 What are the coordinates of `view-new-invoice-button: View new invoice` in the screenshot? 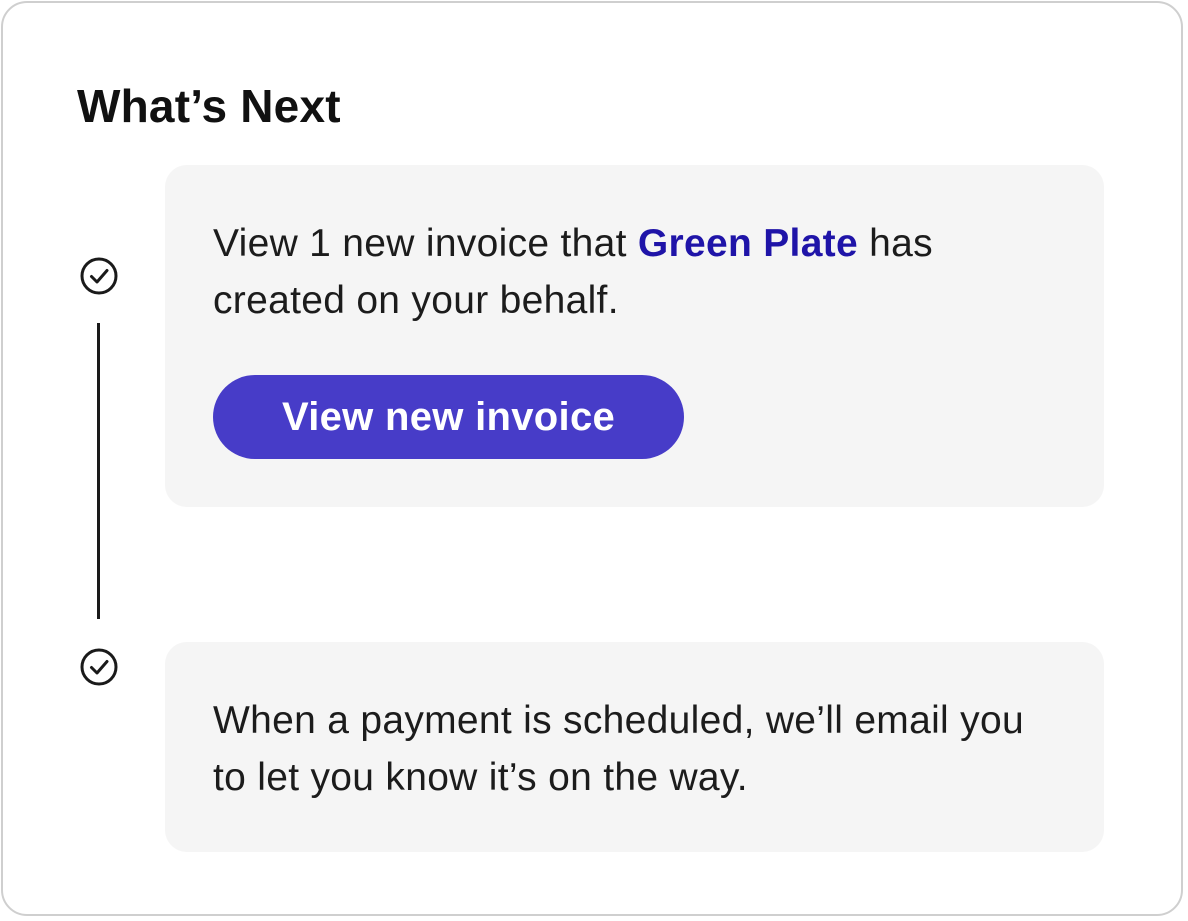 It's located at (448, 417).